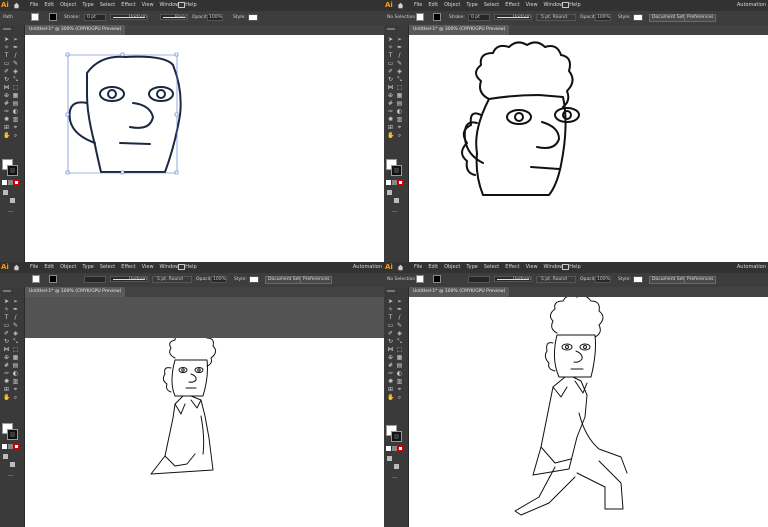  I want to click on fill-swatch, so click(35, 17).